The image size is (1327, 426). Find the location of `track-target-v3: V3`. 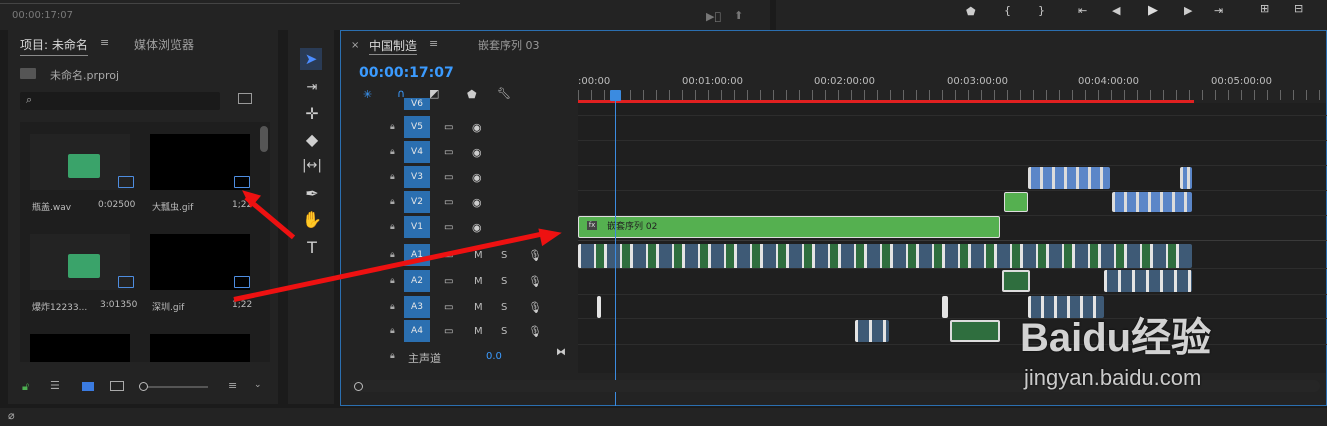

track-target-v3: V3 is located at coordinates (417, 177).